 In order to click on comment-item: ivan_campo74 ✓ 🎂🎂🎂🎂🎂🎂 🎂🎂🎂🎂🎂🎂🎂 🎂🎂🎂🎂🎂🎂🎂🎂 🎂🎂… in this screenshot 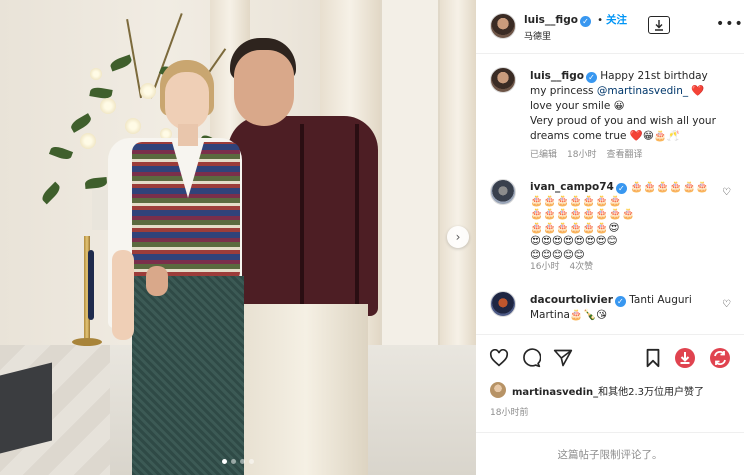, I will do `click(612, 229)`.